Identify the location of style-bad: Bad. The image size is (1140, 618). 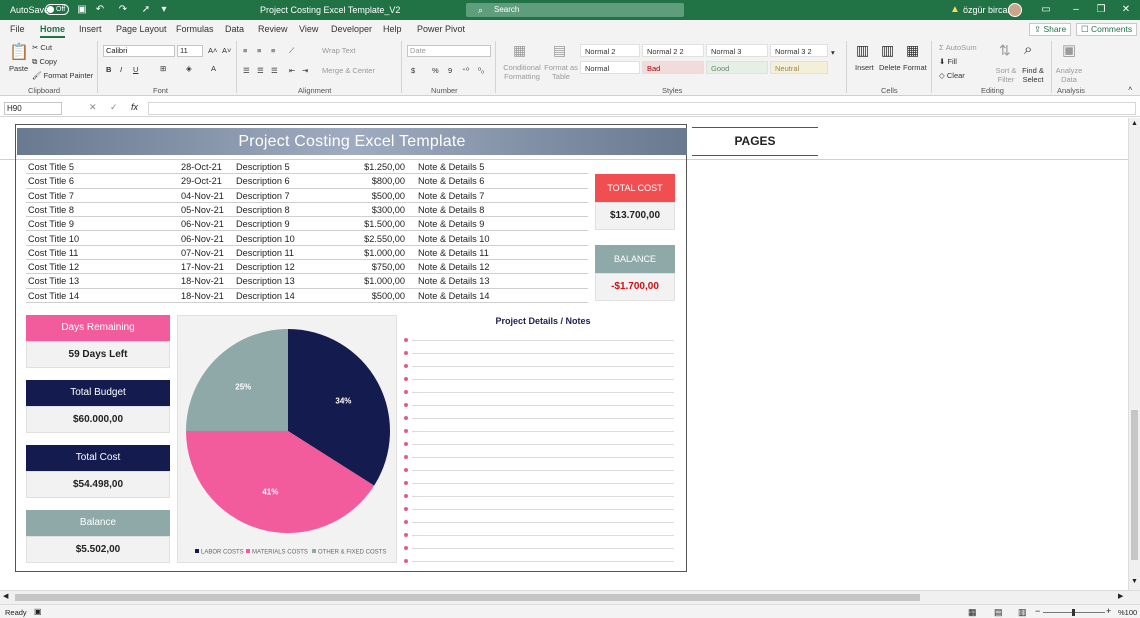
(673, 67).